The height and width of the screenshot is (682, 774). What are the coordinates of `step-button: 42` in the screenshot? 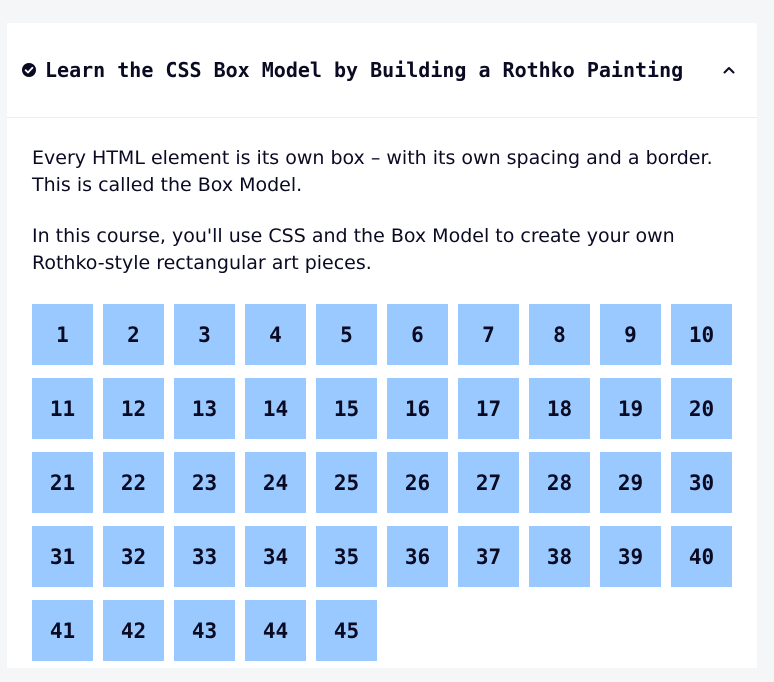 It's located at (133, 630).